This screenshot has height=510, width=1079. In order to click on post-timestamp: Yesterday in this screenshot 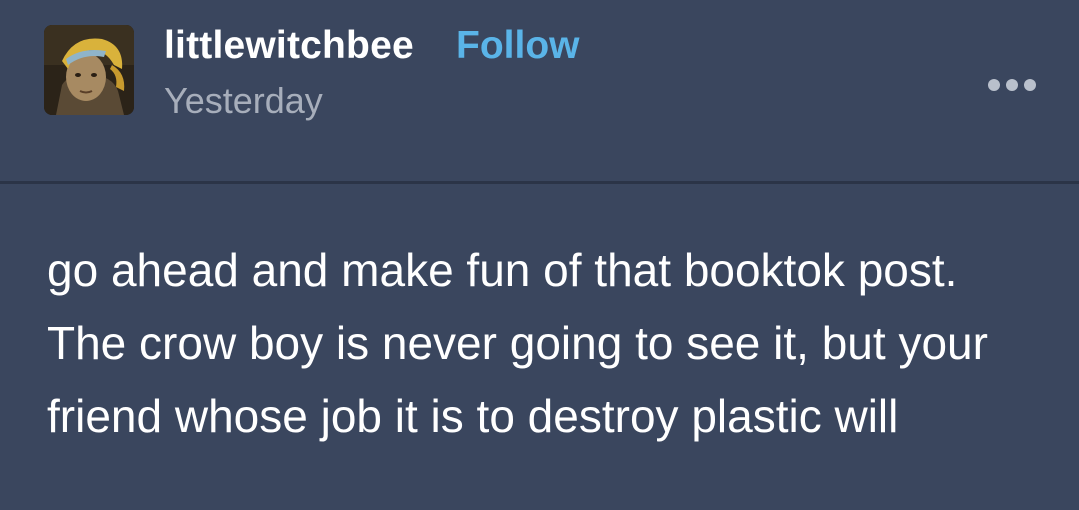, I will do `click(243, 100)`.